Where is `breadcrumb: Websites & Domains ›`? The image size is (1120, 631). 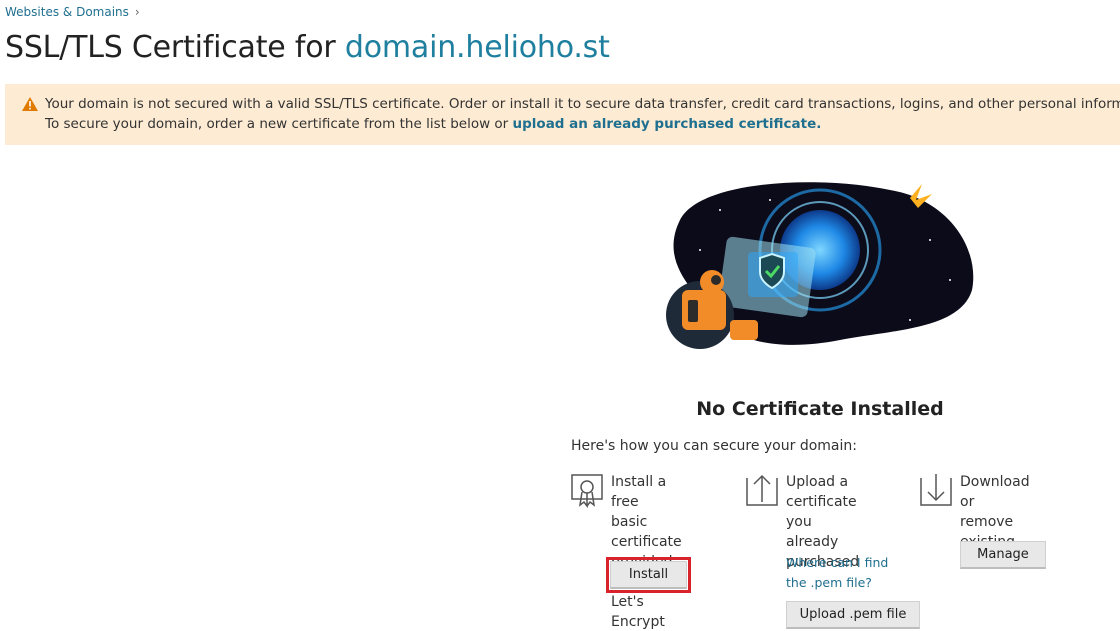
breadcrumb: Websites & Domains › is located at coordinates (72, 12).